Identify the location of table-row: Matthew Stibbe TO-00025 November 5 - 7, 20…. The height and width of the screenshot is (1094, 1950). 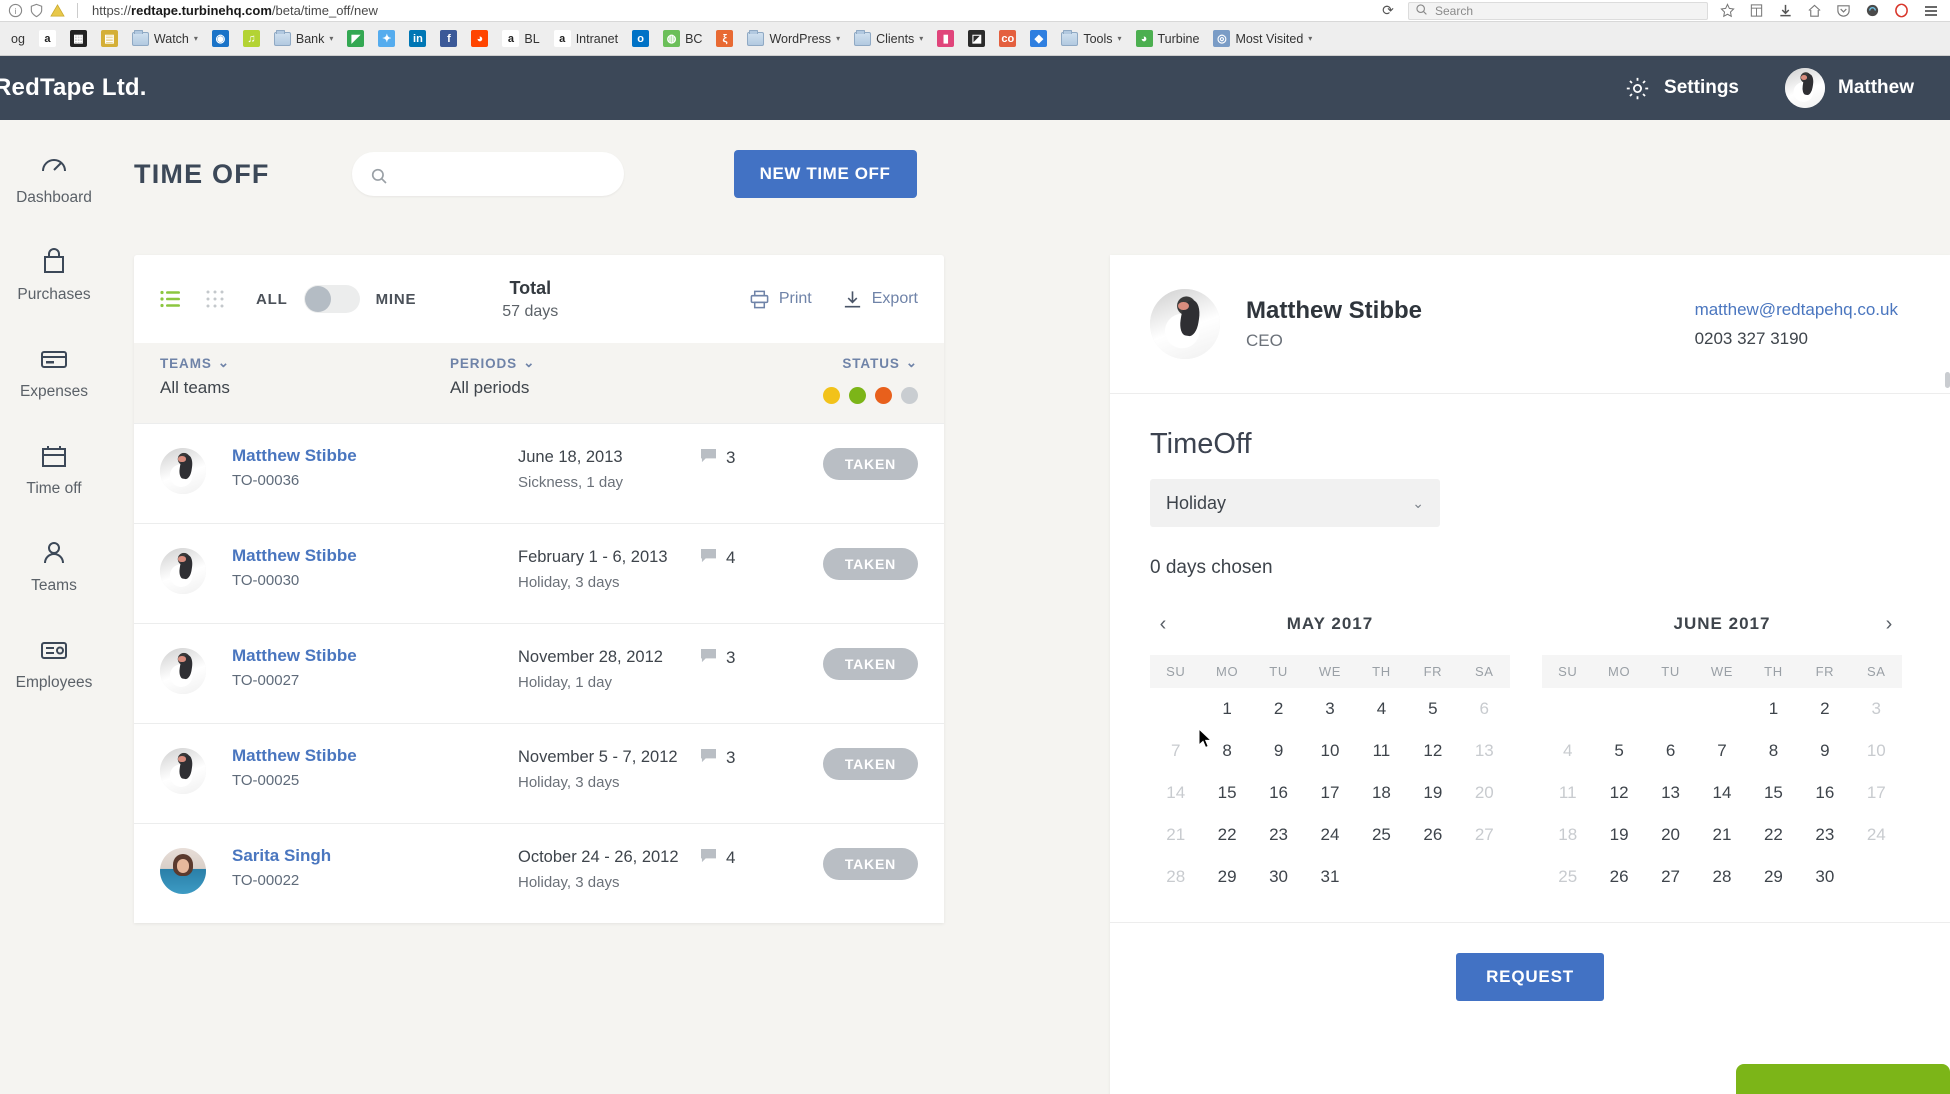
(539, 773).